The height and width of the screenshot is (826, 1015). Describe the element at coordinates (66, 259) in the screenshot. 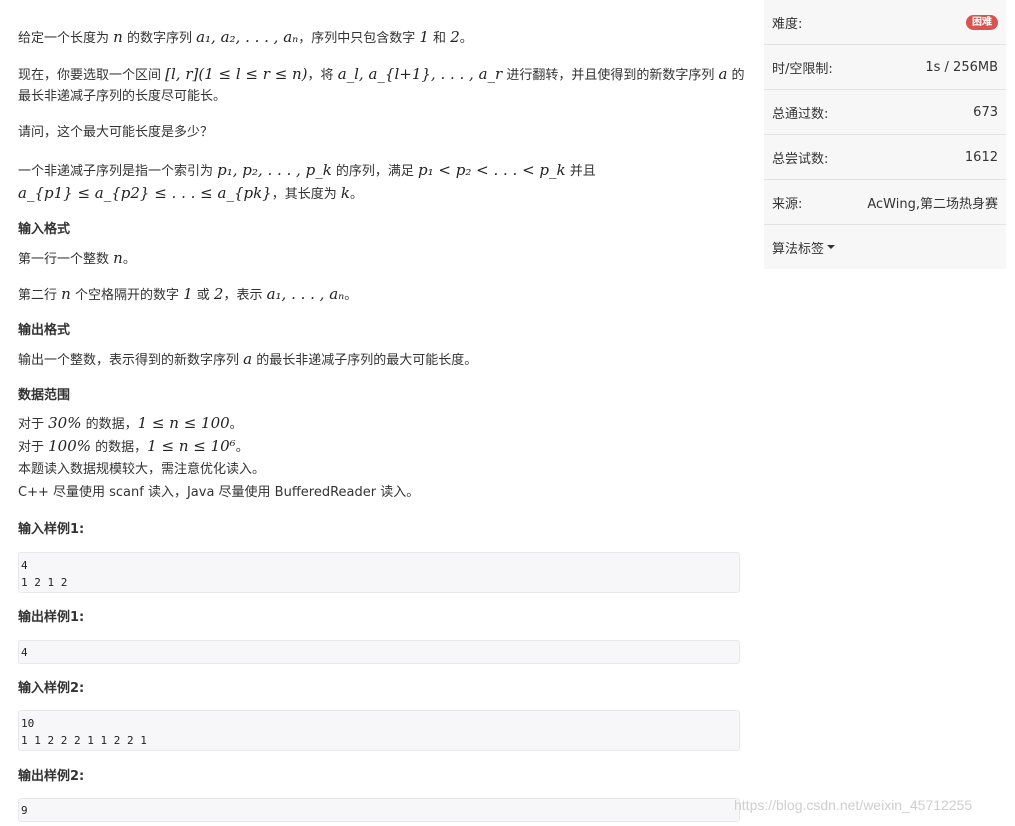

I see `text: 第一行一个整数` at that location.